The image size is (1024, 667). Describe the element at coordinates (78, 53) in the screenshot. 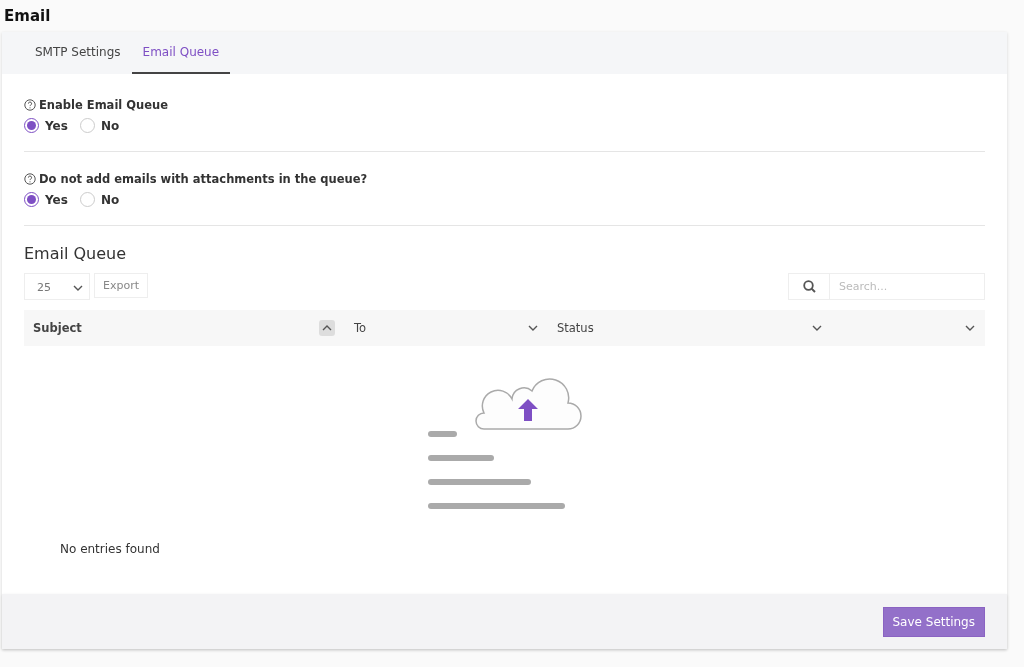

I see `tab: SMTP Settings` at that location.